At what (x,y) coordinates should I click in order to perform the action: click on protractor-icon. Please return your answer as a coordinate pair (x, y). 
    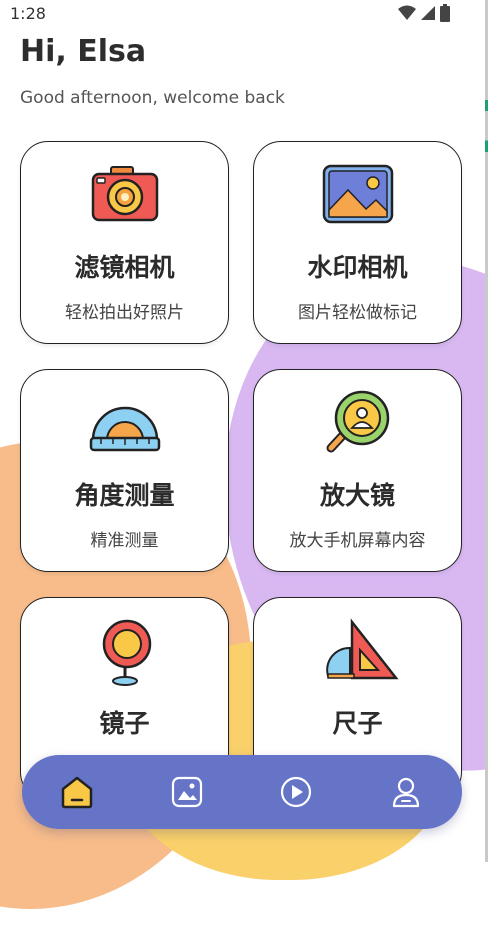
    Looking at the image, I should click on (124, 423).